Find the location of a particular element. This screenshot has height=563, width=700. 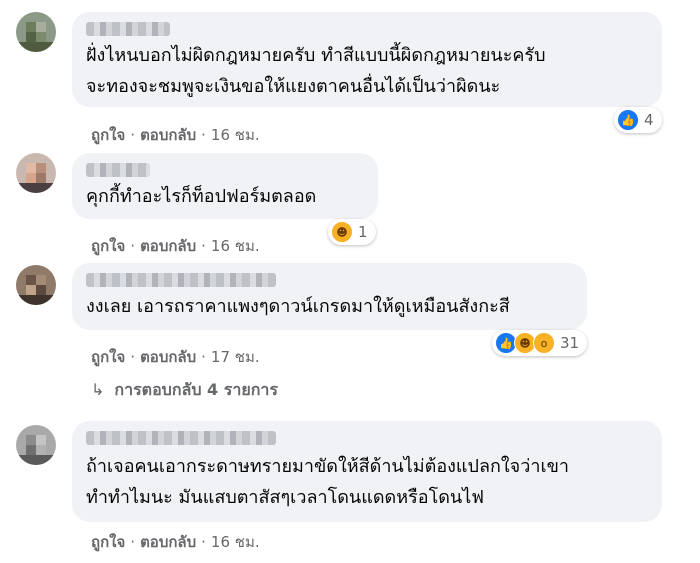

comment-text-line: คุกกี้ทำอะไรก็ท็อปฟอร์มตลอด is located at coordinates (201, 196).